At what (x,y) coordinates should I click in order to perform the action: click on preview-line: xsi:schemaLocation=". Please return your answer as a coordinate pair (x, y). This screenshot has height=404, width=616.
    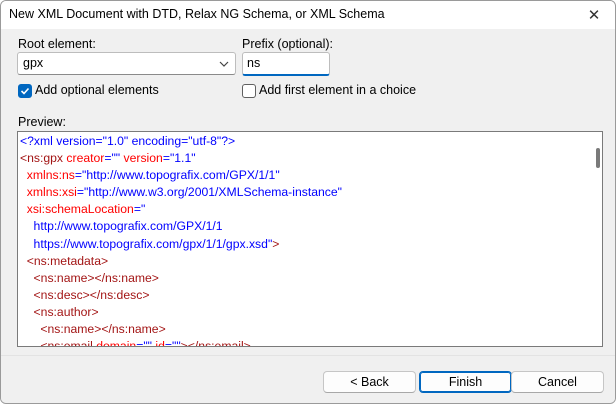
    Looking at the image, I should click on (86, 209).